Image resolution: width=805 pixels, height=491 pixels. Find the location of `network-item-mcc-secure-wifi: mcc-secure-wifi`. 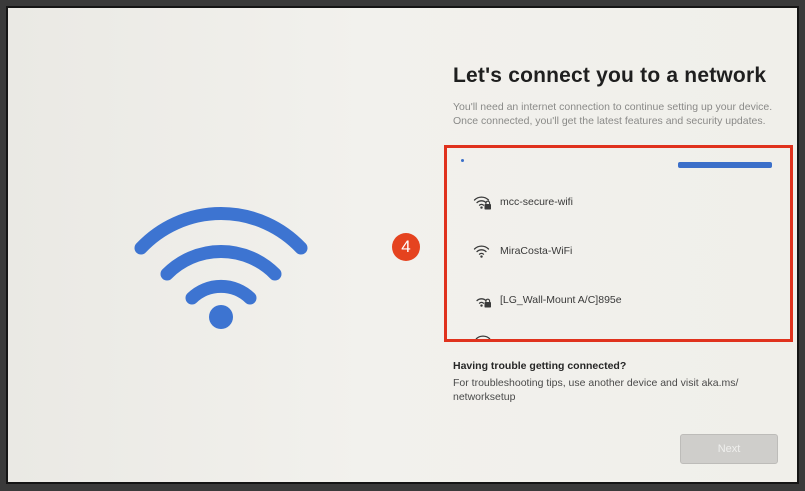

network-item-mcc-secure-wifi: mcc-secure-wifi is located at coordinates (618, 202).